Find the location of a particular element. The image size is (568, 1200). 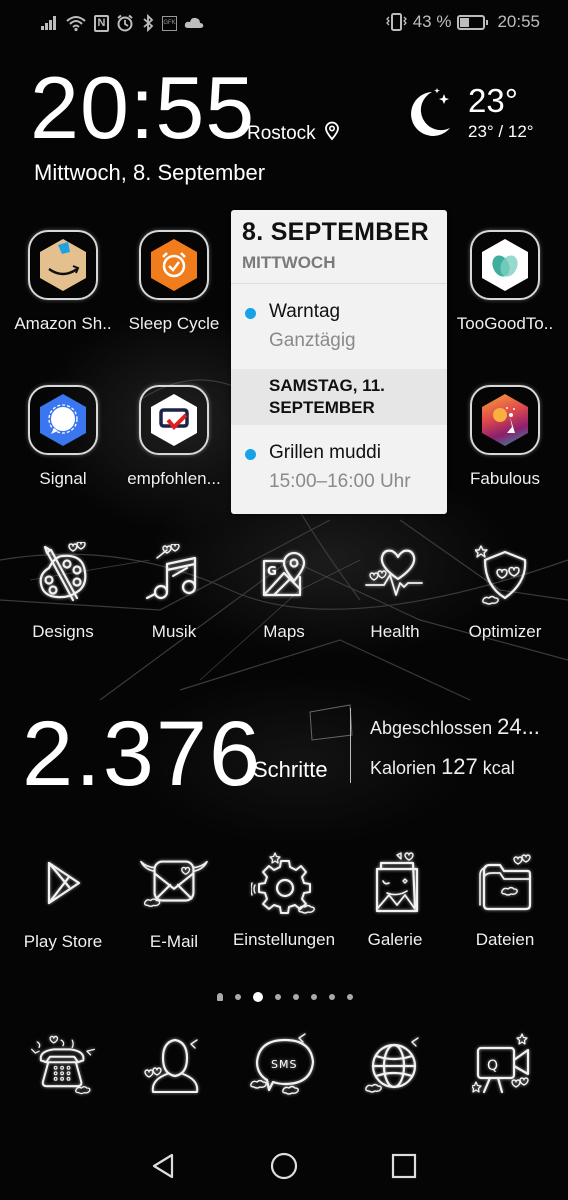

calendar-weekday: MITTWOCH is located at coordinates (289, 262).